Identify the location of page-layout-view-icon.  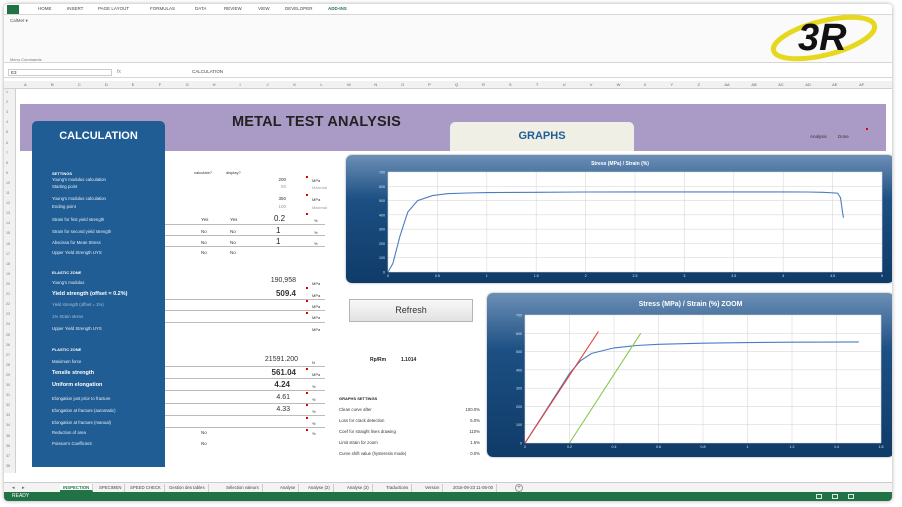
(835, 496).